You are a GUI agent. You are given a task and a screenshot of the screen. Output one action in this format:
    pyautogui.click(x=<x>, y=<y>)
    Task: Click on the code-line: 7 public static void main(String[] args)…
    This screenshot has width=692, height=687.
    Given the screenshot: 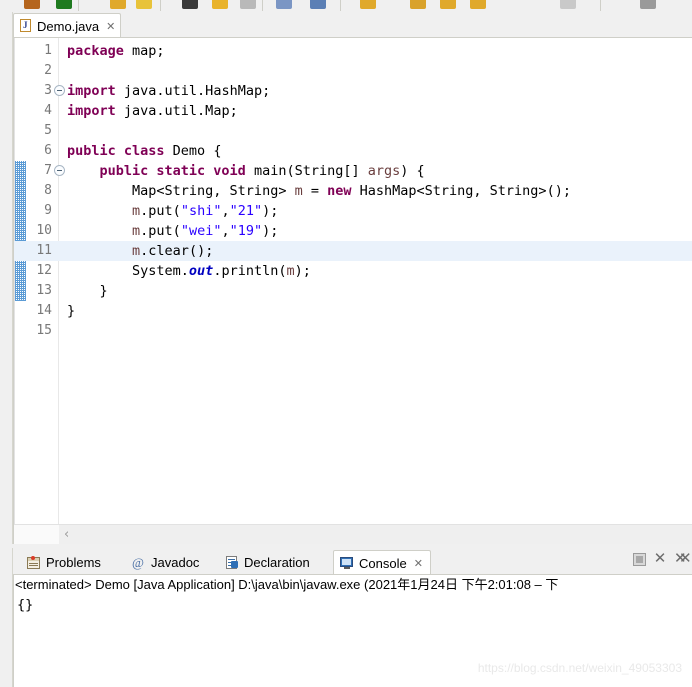 What is the action you would take?
    pyautogui.click(x=353, y=171)
    